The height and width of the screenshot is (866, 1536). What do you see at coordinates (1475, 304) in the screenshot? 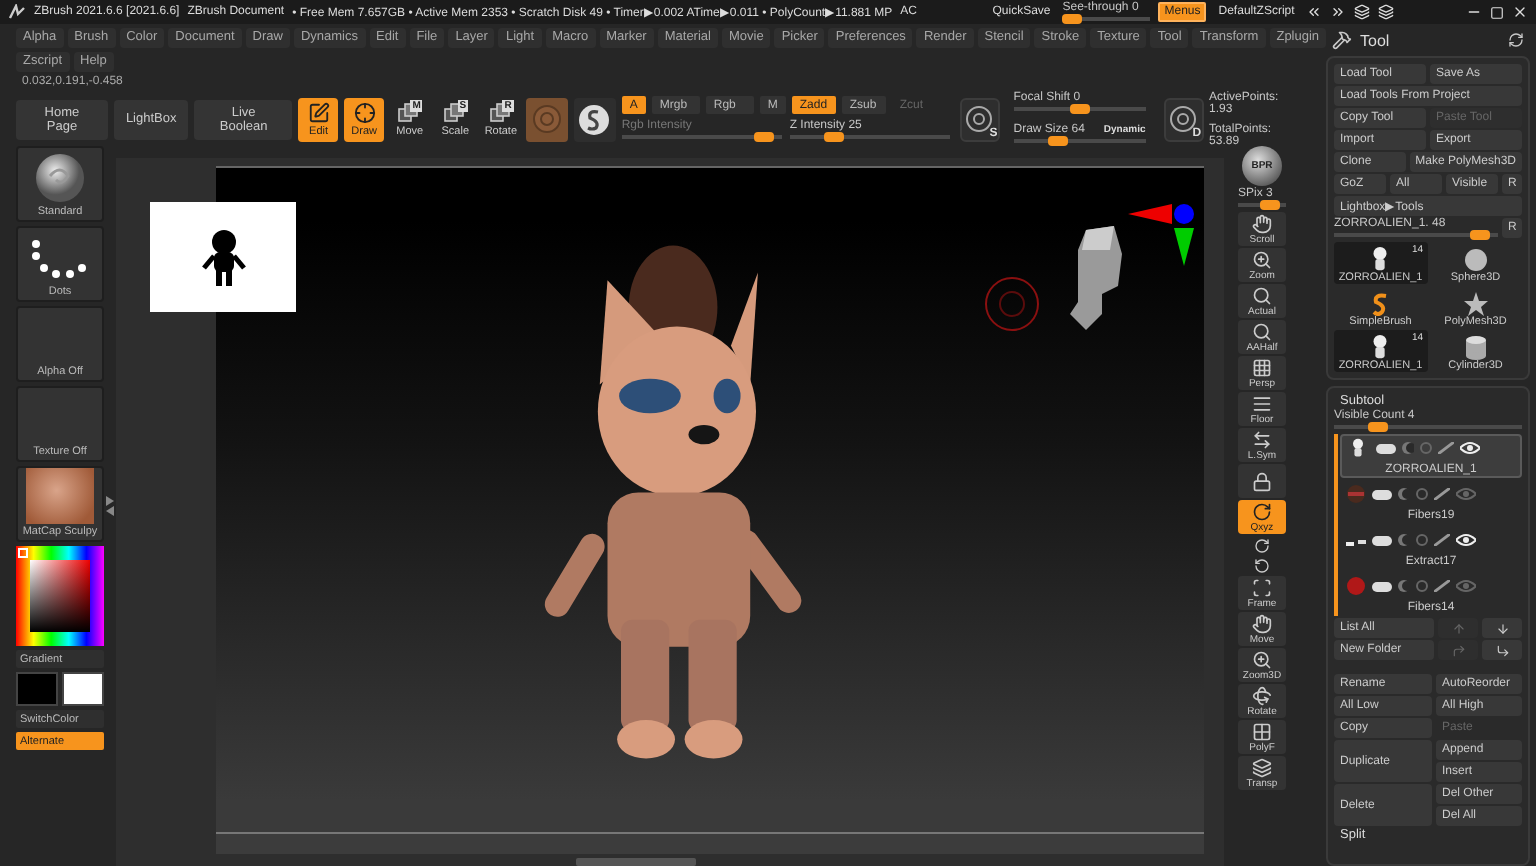
I see `star-icon` at bounding box center [1475, 304].